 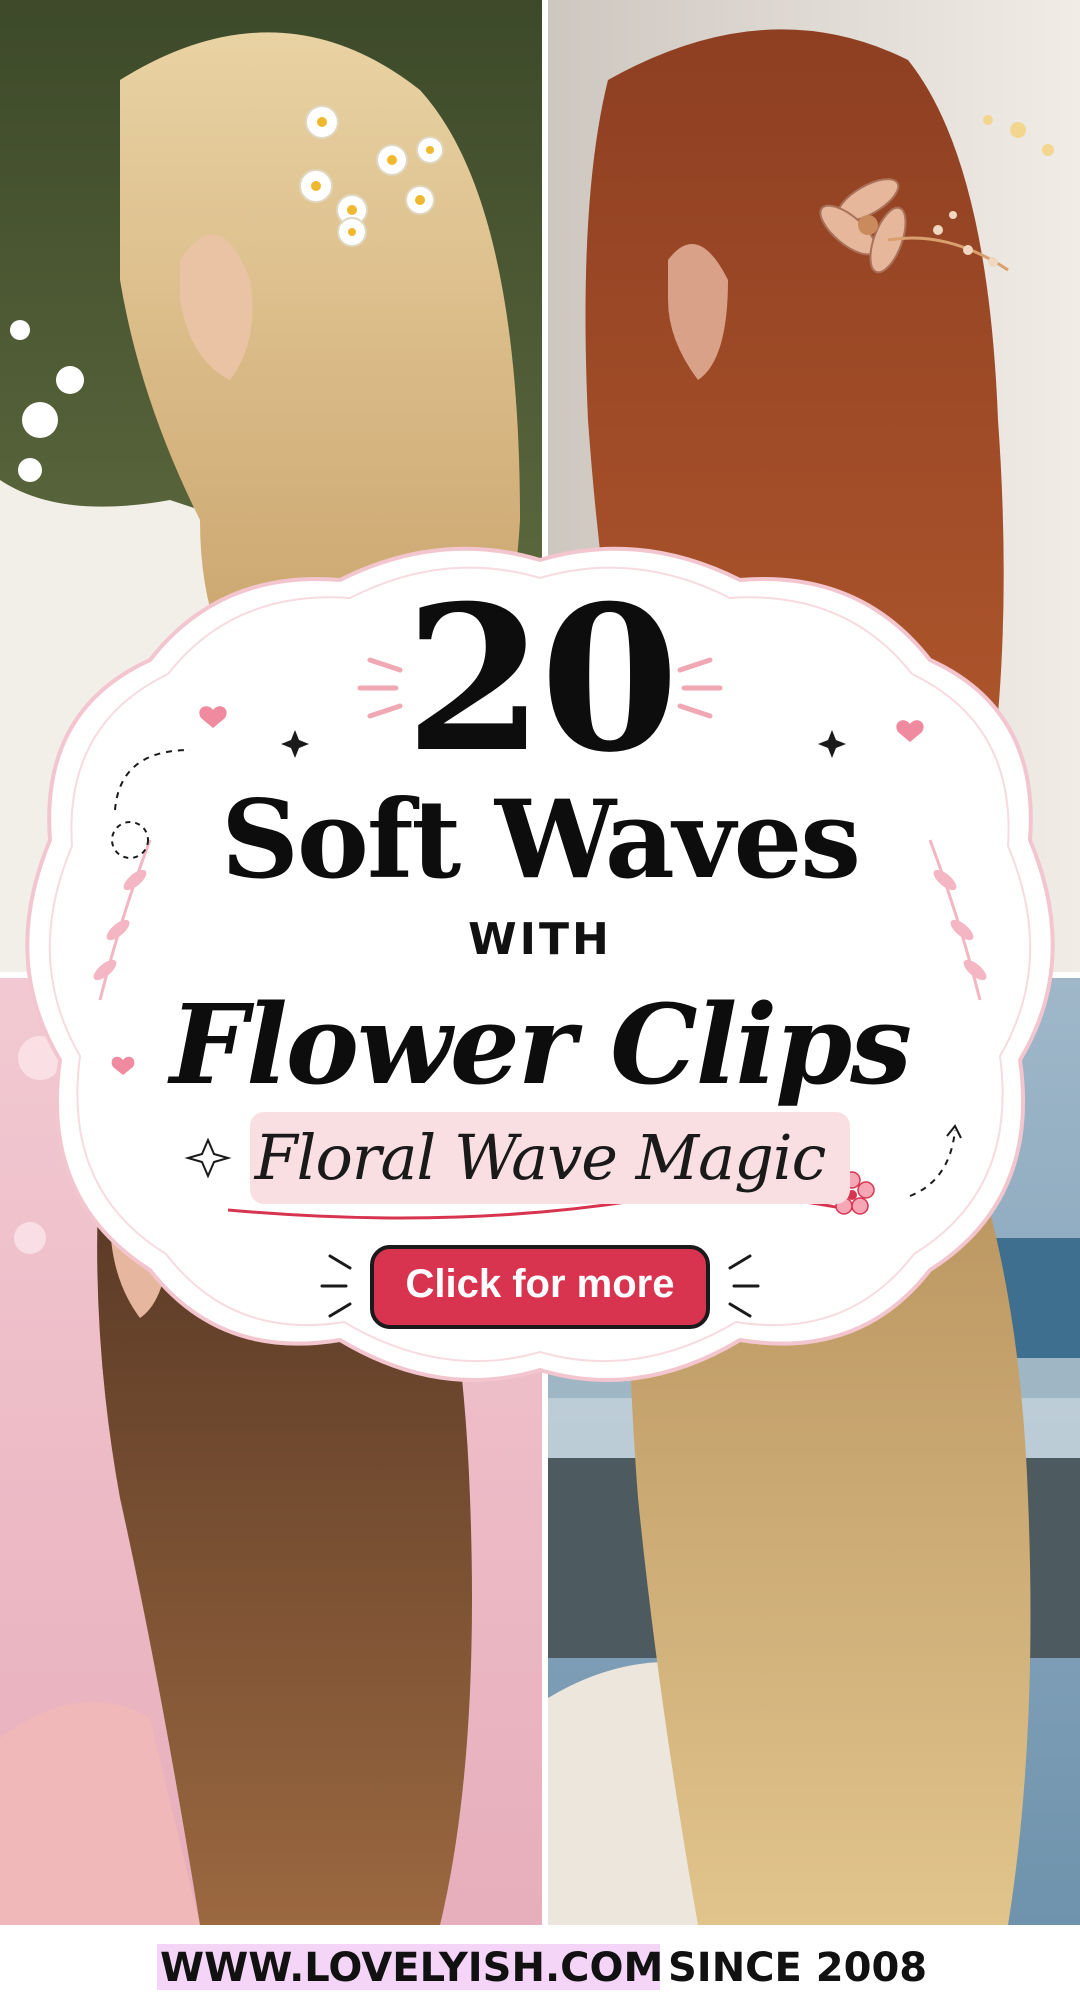 I want to click on headline-number: 20, so click(x=541, y=679).